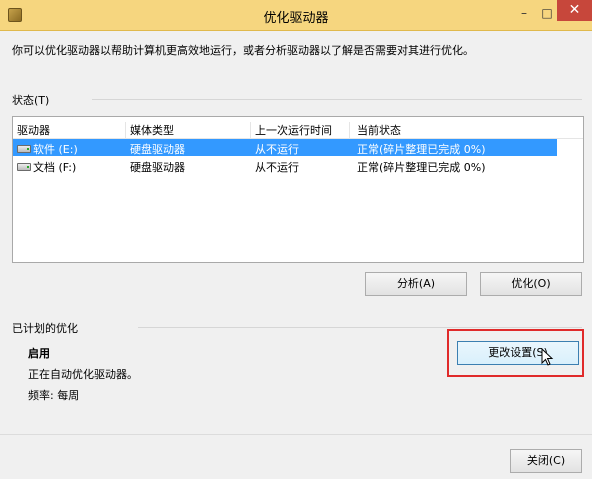 The width and height of the screenshot is (592, 479). What do you see at coordinates (45, 328) in the screenshot?
I see `schedule-section-label: 已计划的优化` at bounding box center [45, 328].